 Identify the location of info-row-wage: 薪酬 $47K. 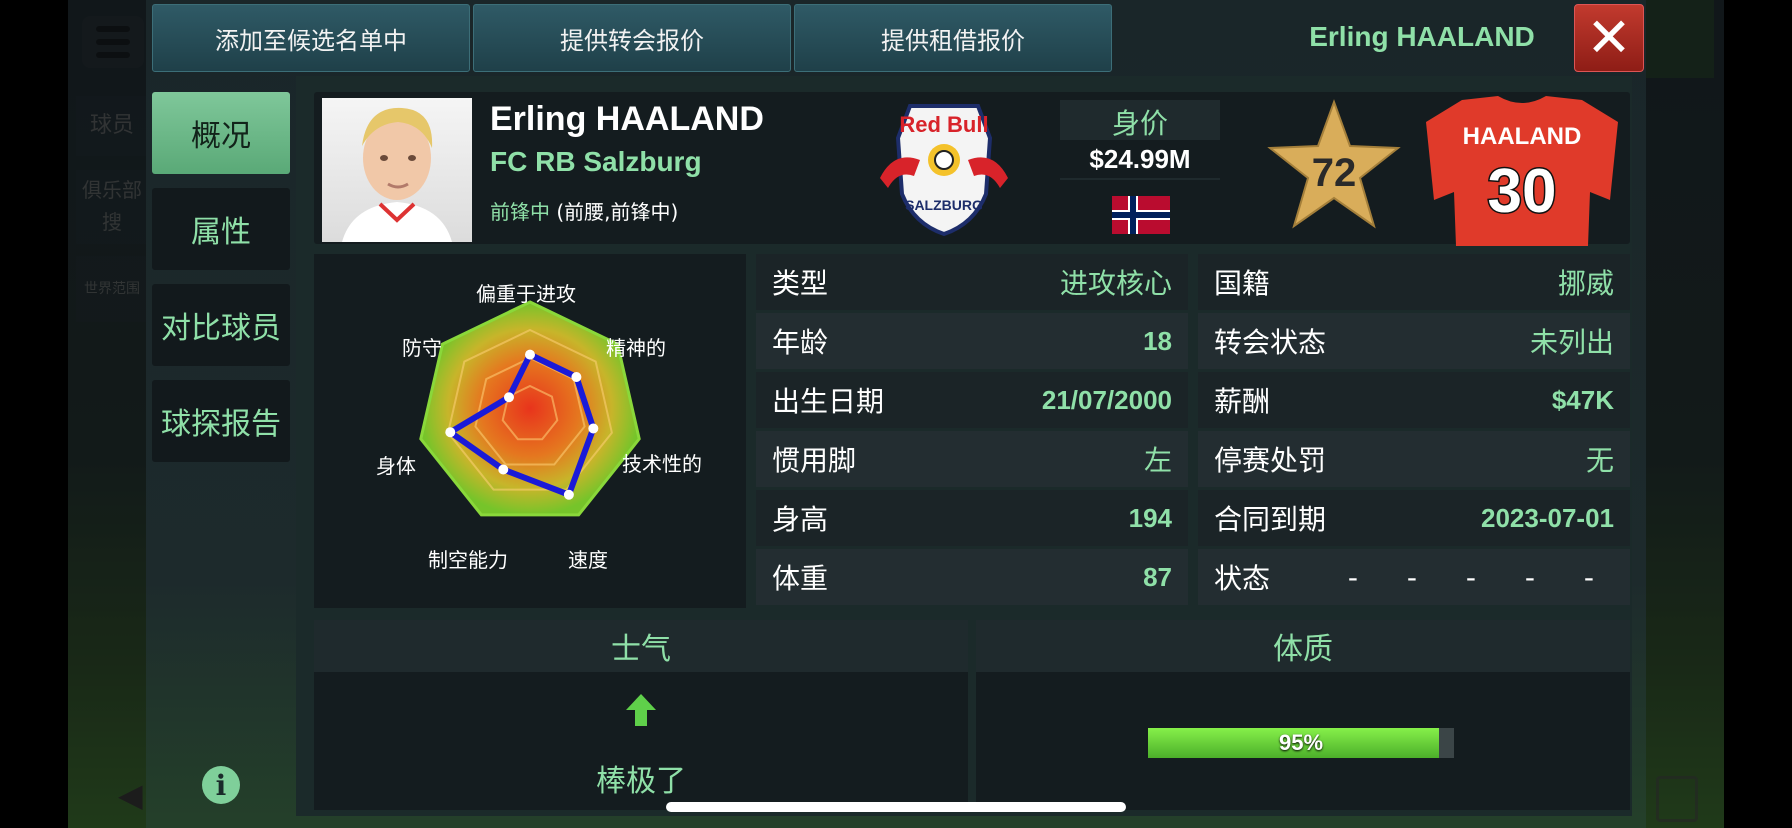
(1414, 400).